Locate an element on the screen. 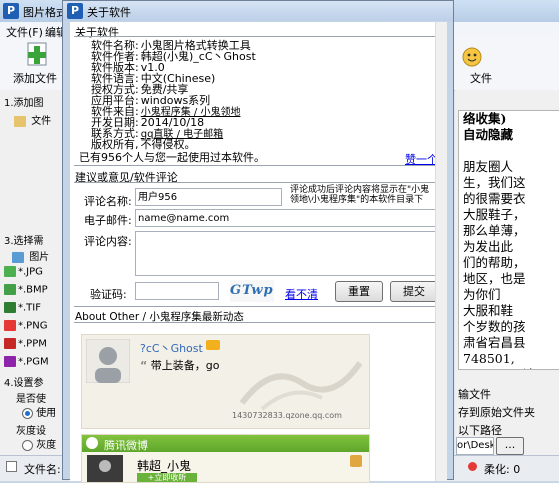 The image size is (559, 483). bmp-icon is located at coordinates (10, 289).